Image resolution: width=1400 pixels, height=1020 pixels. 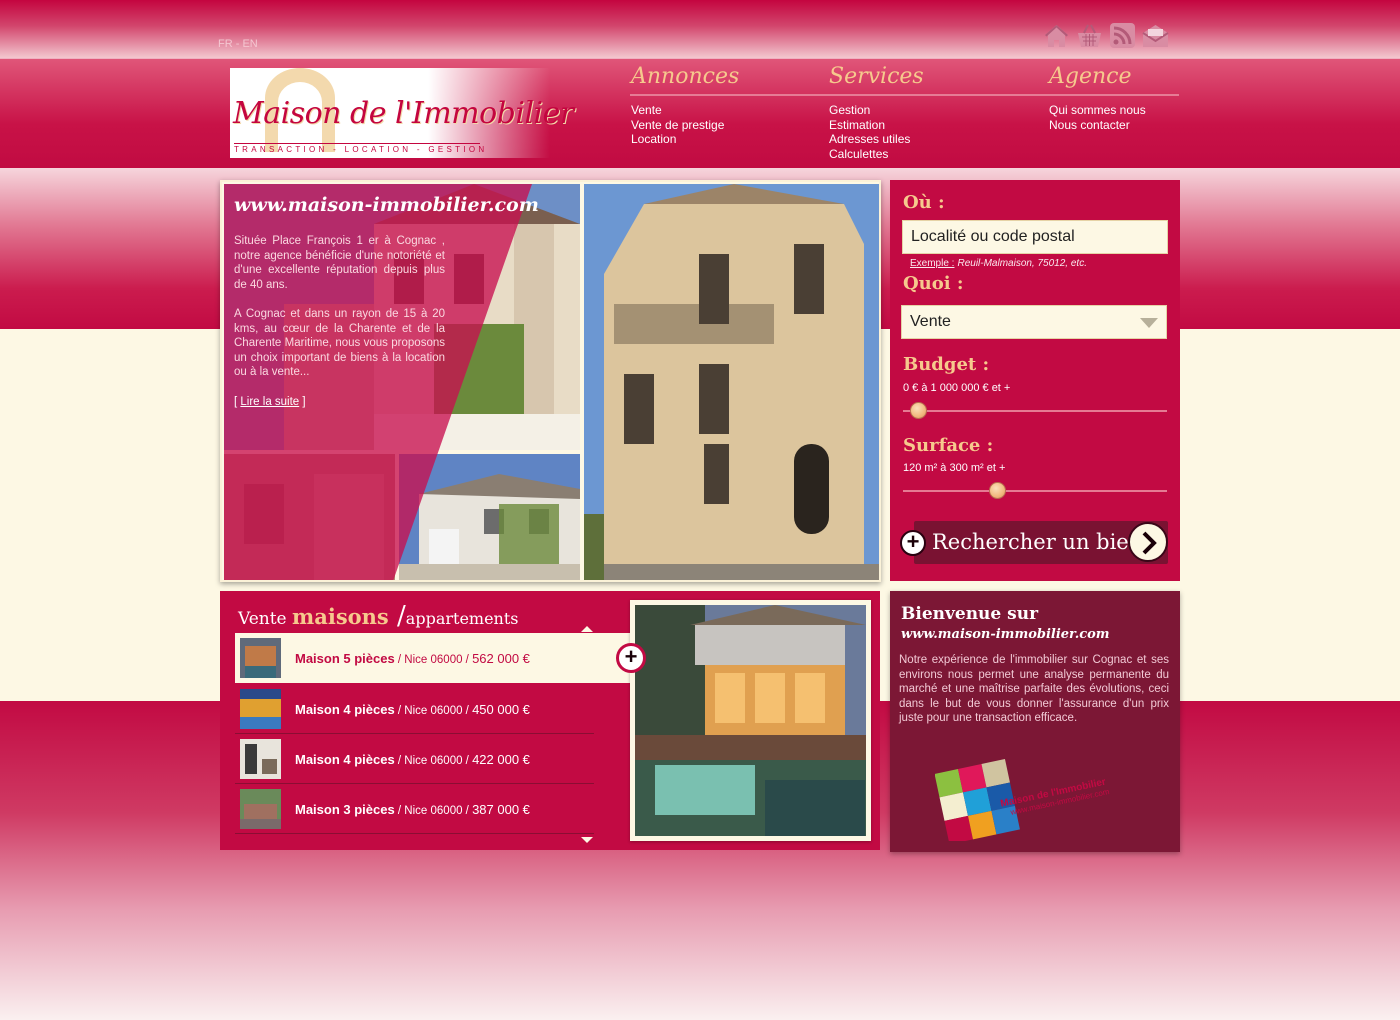 I want to click on location-hint: Exemple : Reuil-Malmaison, 75012, etc., so click(x=998, y=263).